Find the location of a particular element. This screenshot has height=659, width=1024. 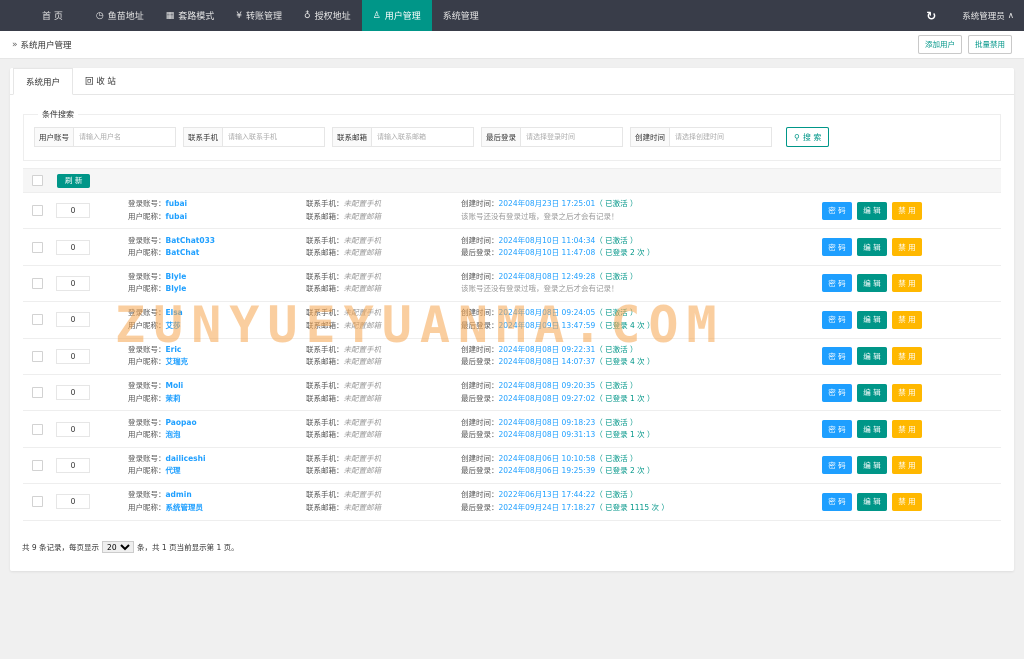

last-login-line: 该账号还没有登录过哦，登录之后才会有记录！ is located at coordinates (549, 289).